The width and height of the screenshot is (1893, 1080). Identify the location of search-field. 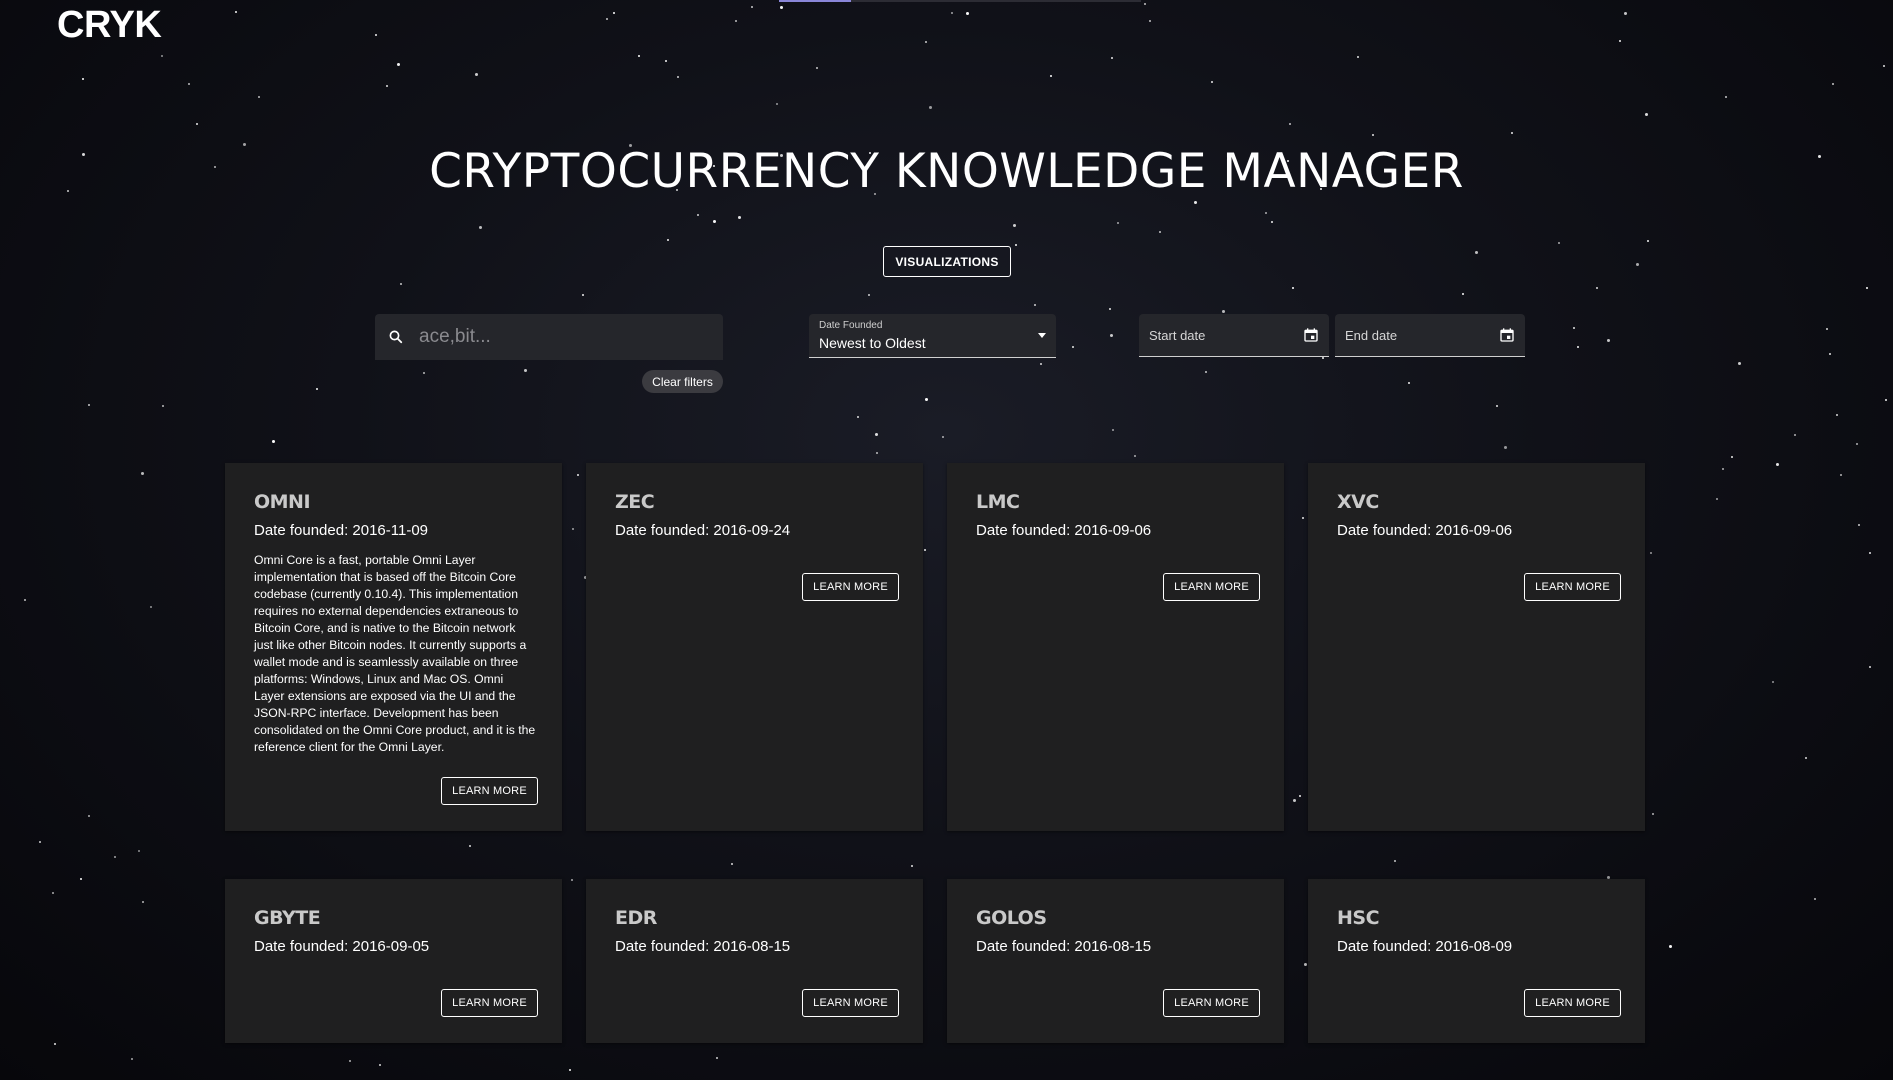
(549, 337).